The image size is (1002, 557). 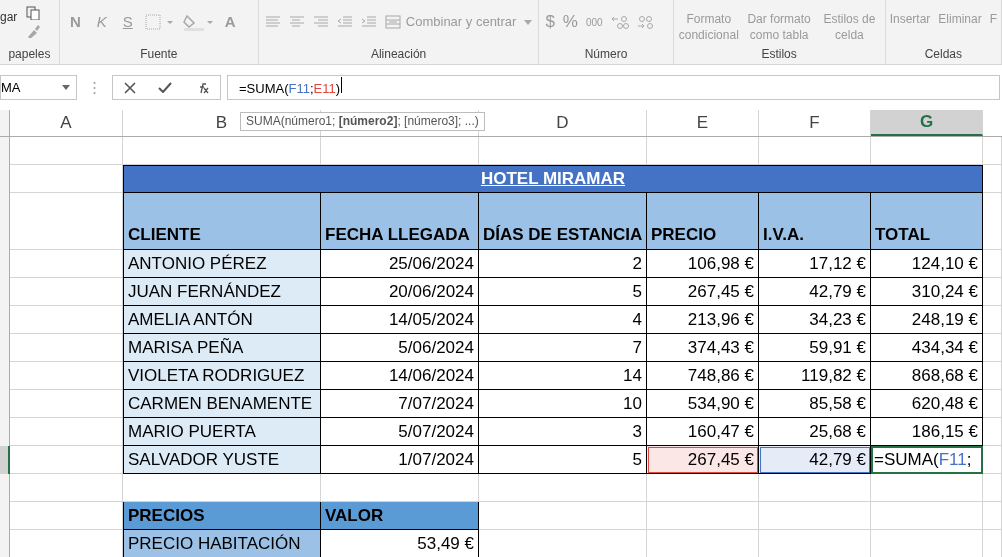 What do you see at coordinates (563, 264) in the screenshot?
I see `table-cell: 2` at bounding box center [563, 264].